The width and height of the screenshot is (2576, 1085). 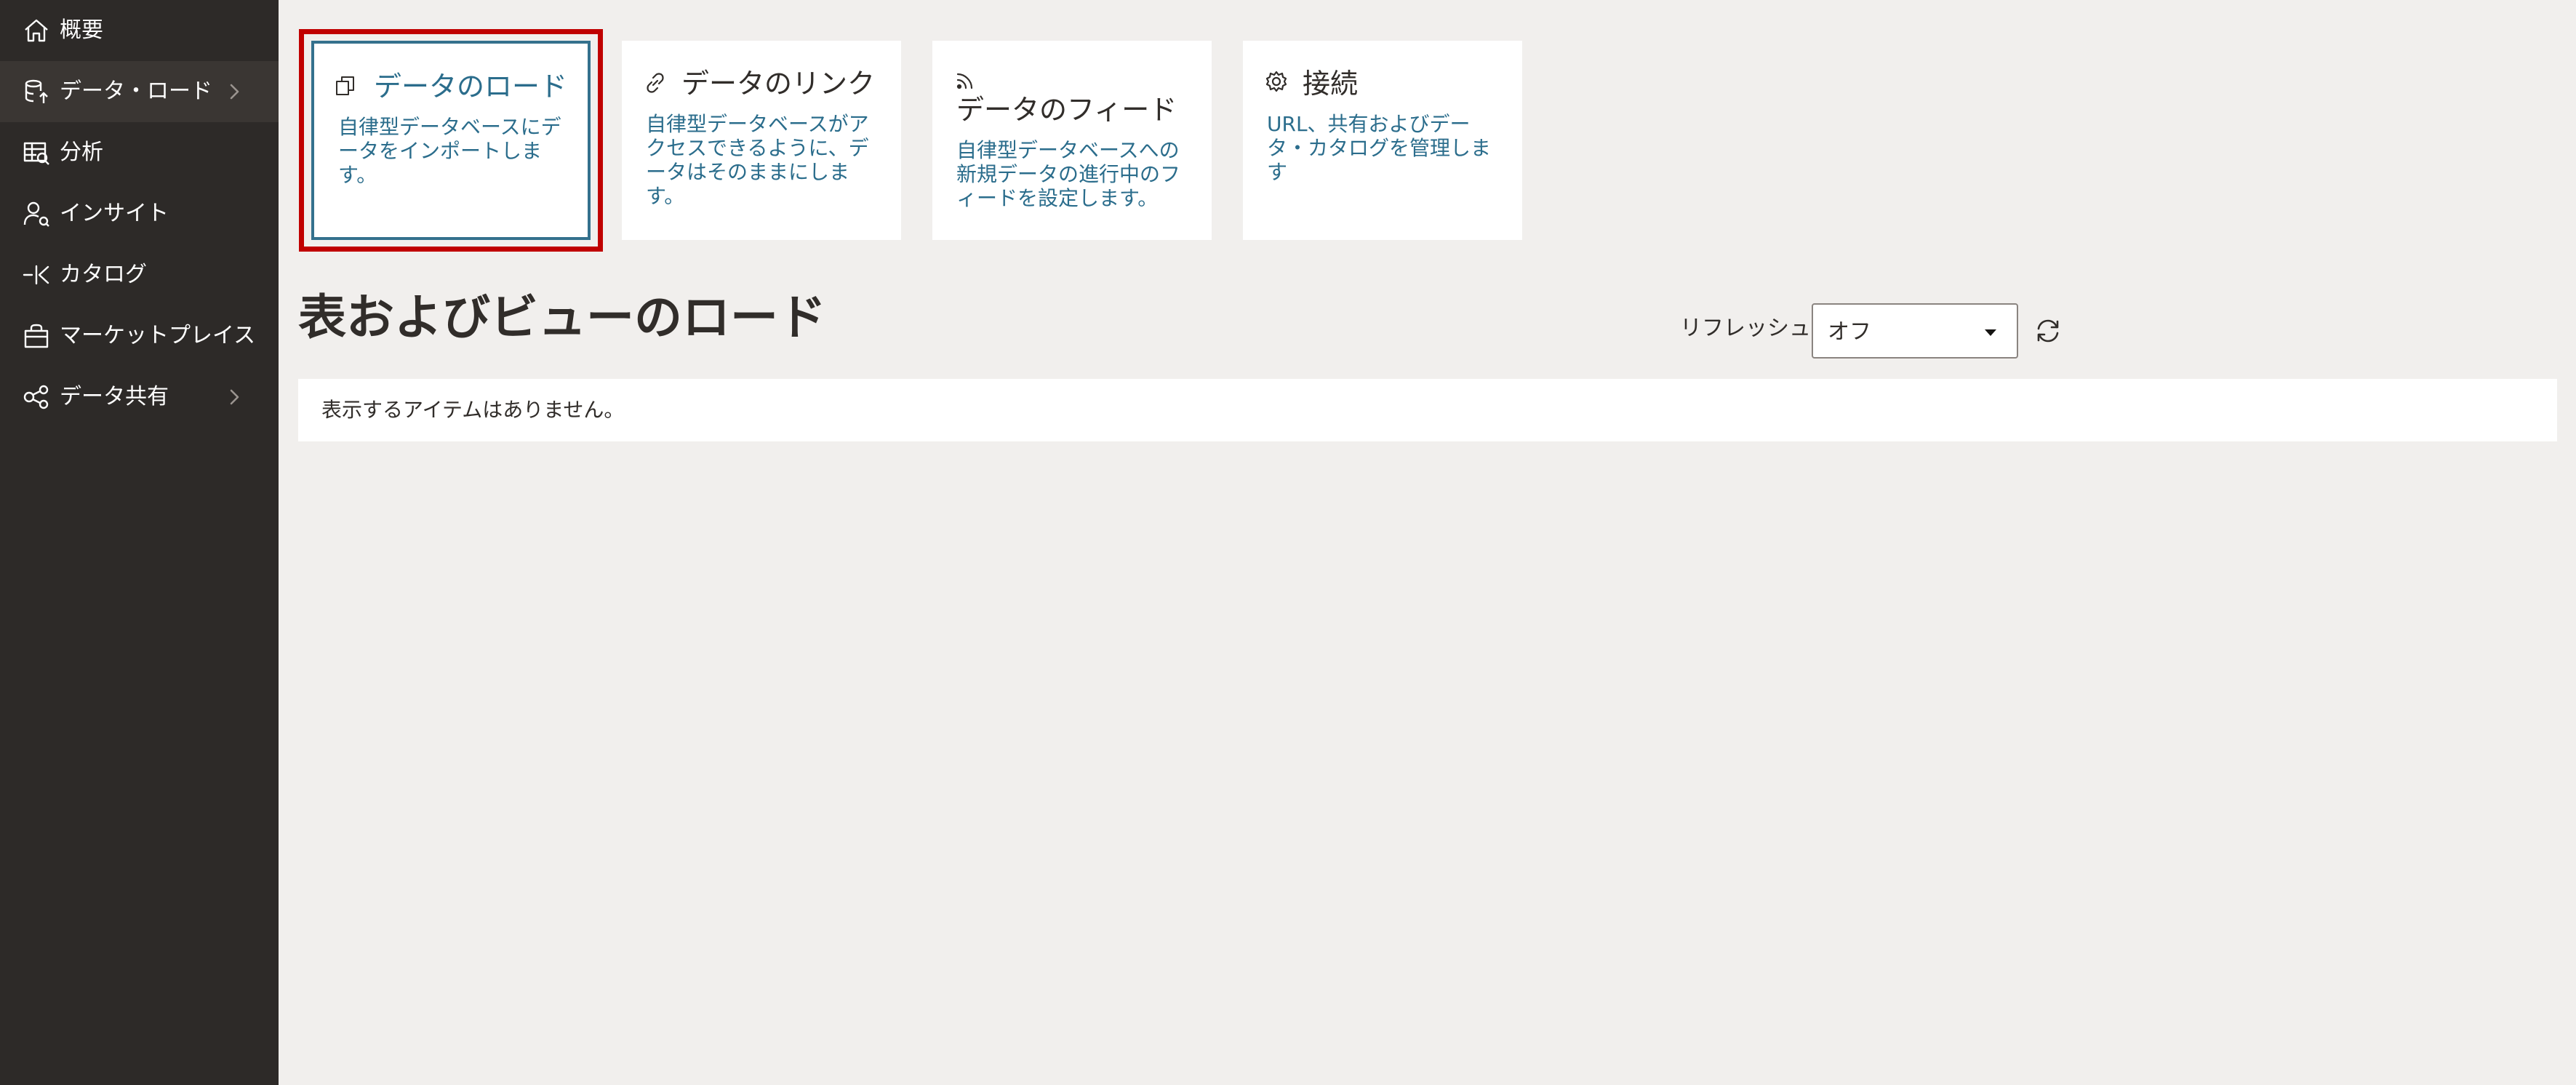 What do you see at coordinates (1427, 410) in the screenshot?
I see `results-panel: 表示するアイテムはありません。` at bounding box center [1427, 410].